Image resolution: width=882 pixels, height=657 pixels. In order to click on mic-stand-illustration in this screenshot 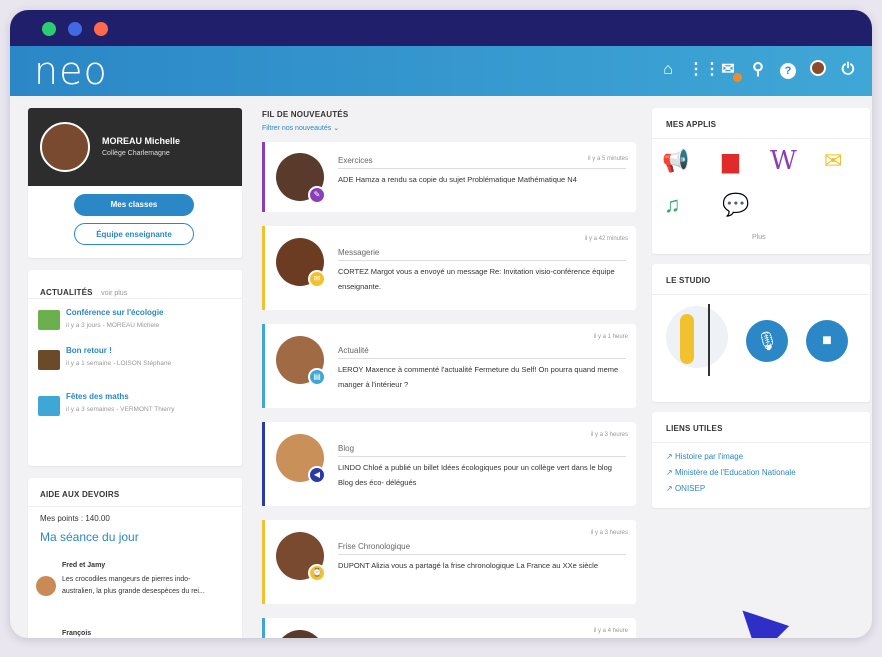, I will do `click(709, 340)`.